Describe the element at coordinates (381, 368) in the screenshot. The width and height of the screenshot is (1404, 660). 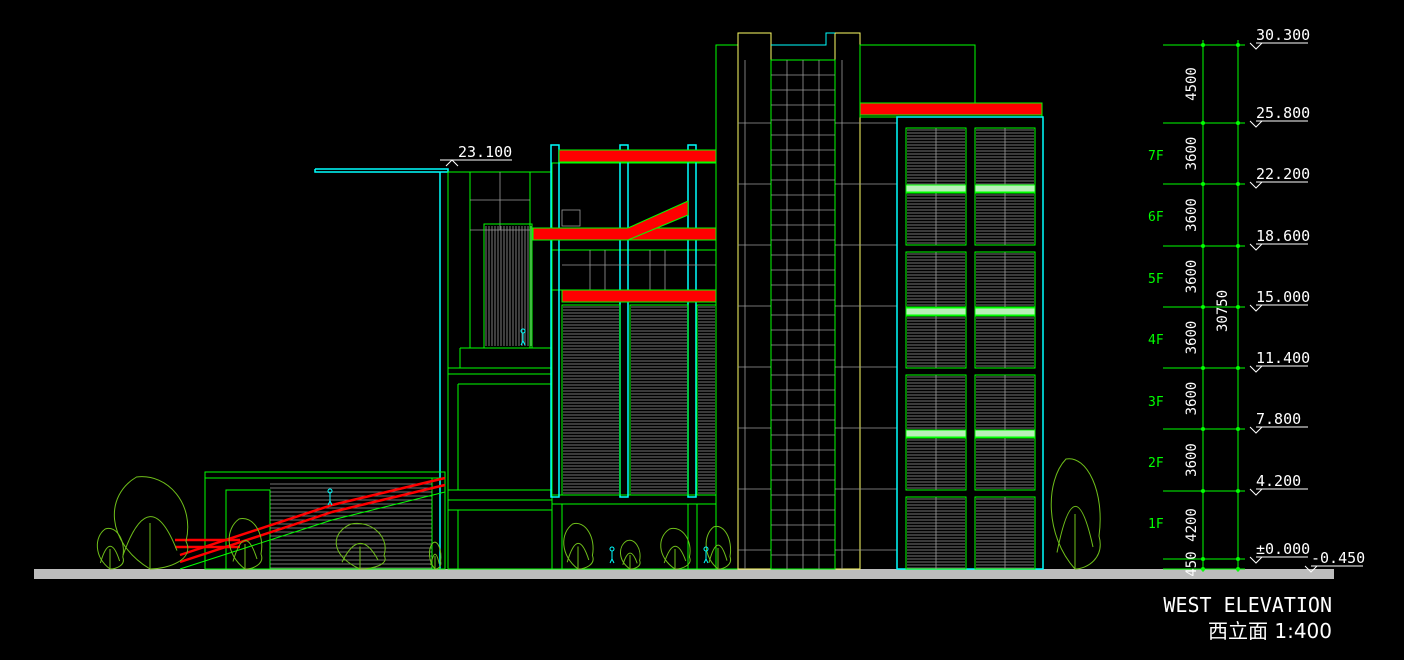
I see `canopy` at that location.